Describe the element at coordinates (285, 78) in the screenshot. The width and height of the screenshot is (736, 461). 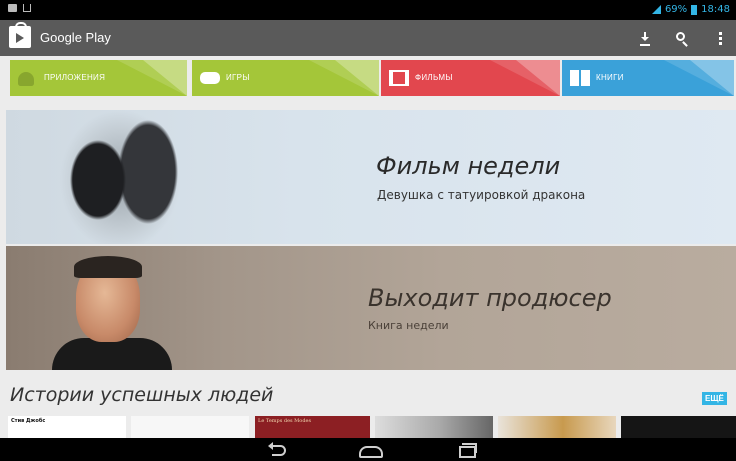
I see `category-games: ИГРЫ` at that location.